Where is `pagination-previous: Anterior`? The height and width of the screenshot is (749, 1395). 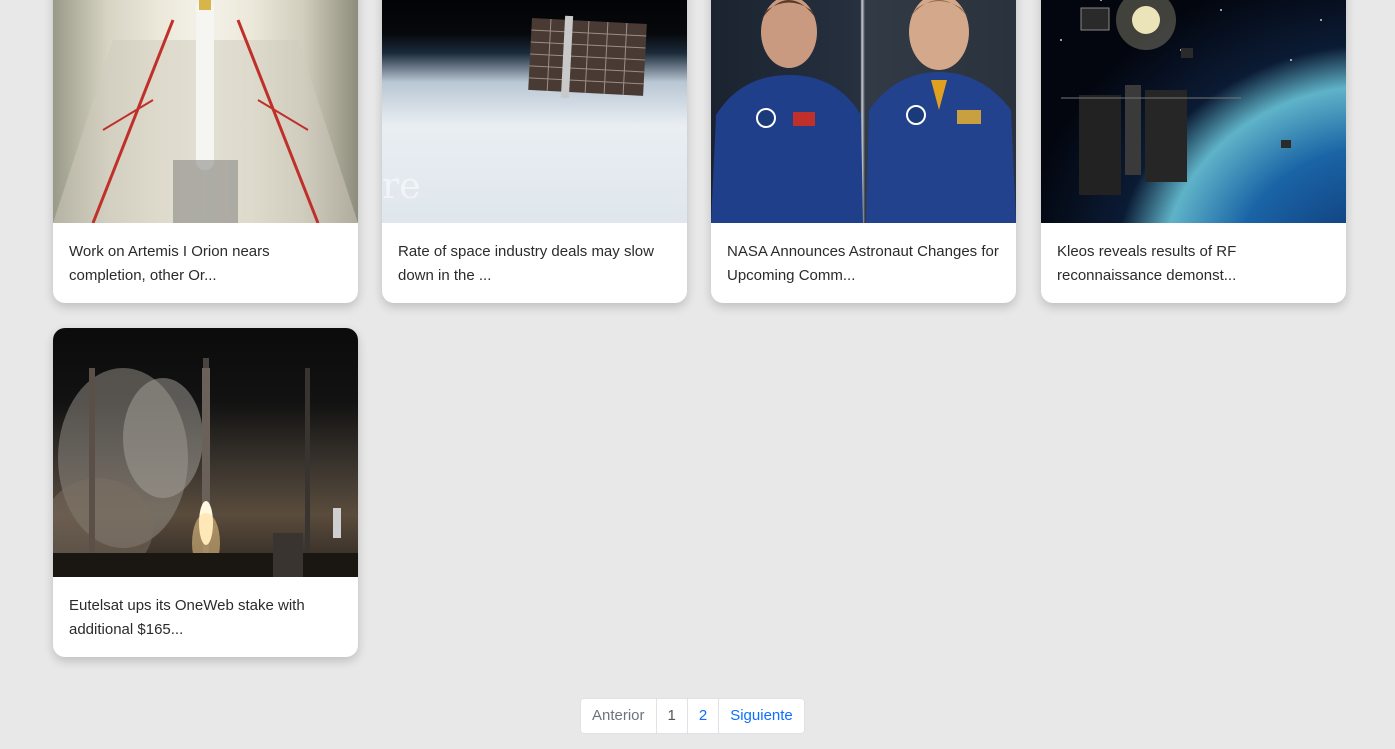 pagination-previous: Anterior is located at coordinates (618, 716).